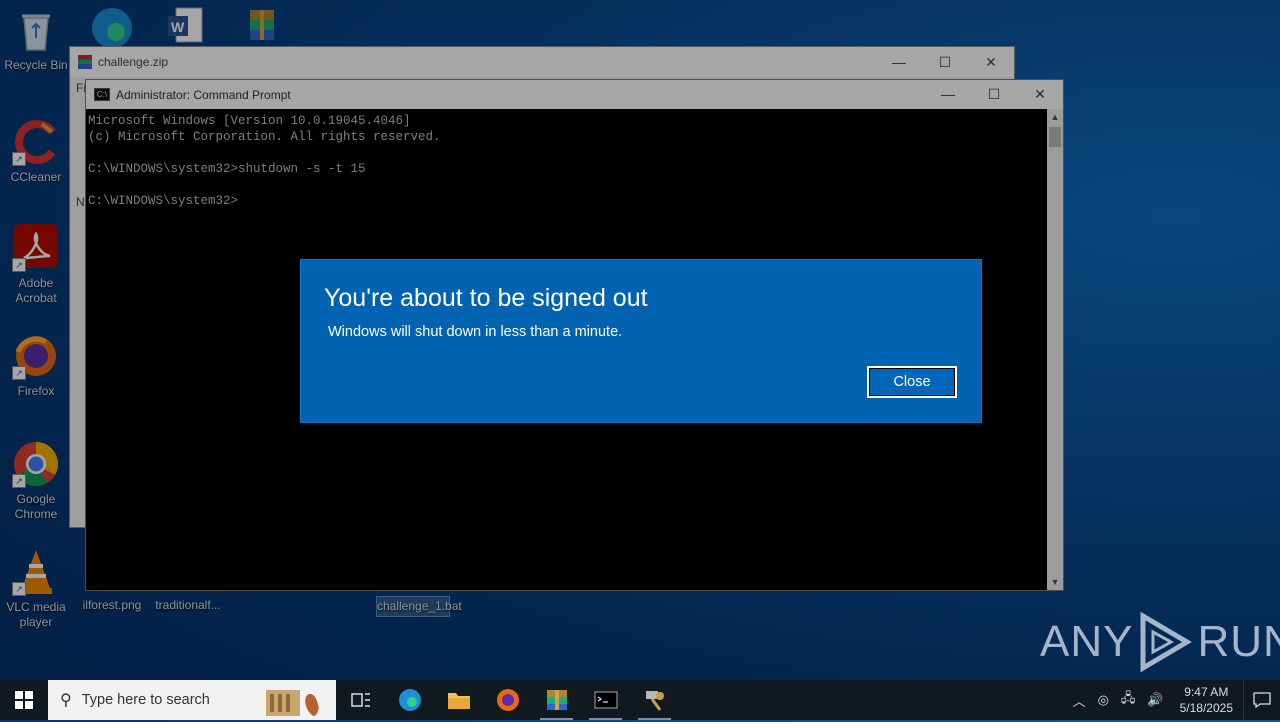 Image resolution: width=1280 pixels, height=722 pixels. What do you see at coordinates (293, 703) in the screenshot?
I see `search-highlight-icon` at bounding box center [293, 703].